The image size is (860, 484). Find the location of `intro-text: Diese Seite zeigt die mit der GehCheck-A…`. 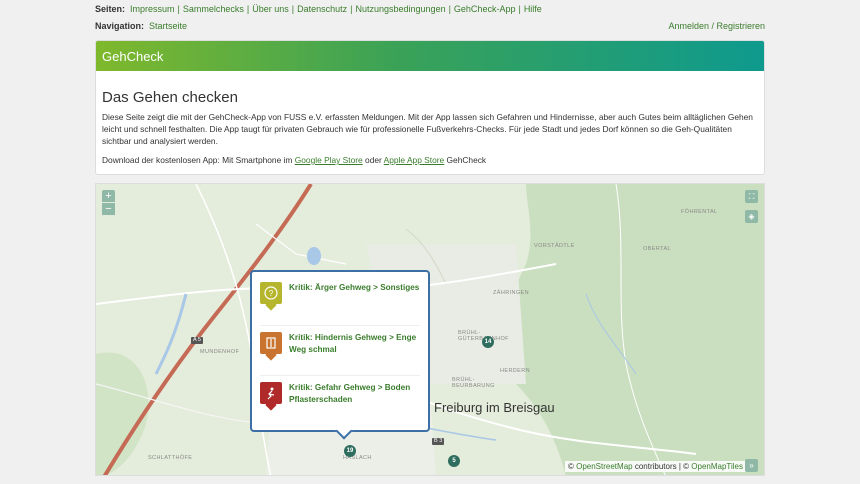

intro-text: Diese Seite zeigt die mit der GehCheck-A… is located at coordinates (427, 129).